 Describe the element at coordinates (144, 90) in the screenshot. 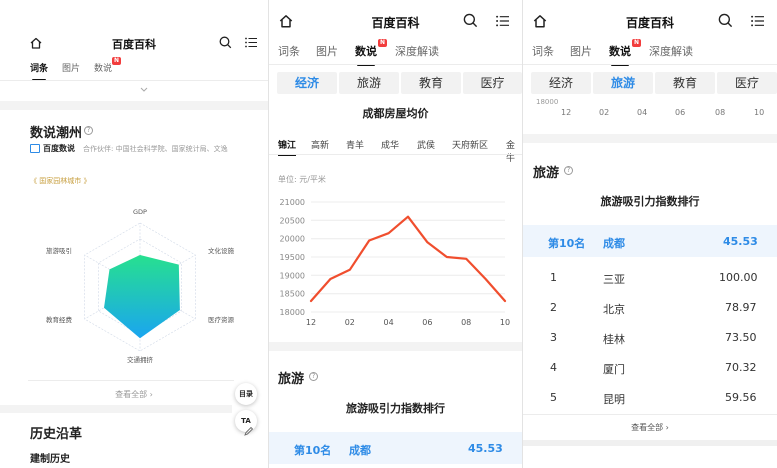

I see `chevron-down-icon` at that location.